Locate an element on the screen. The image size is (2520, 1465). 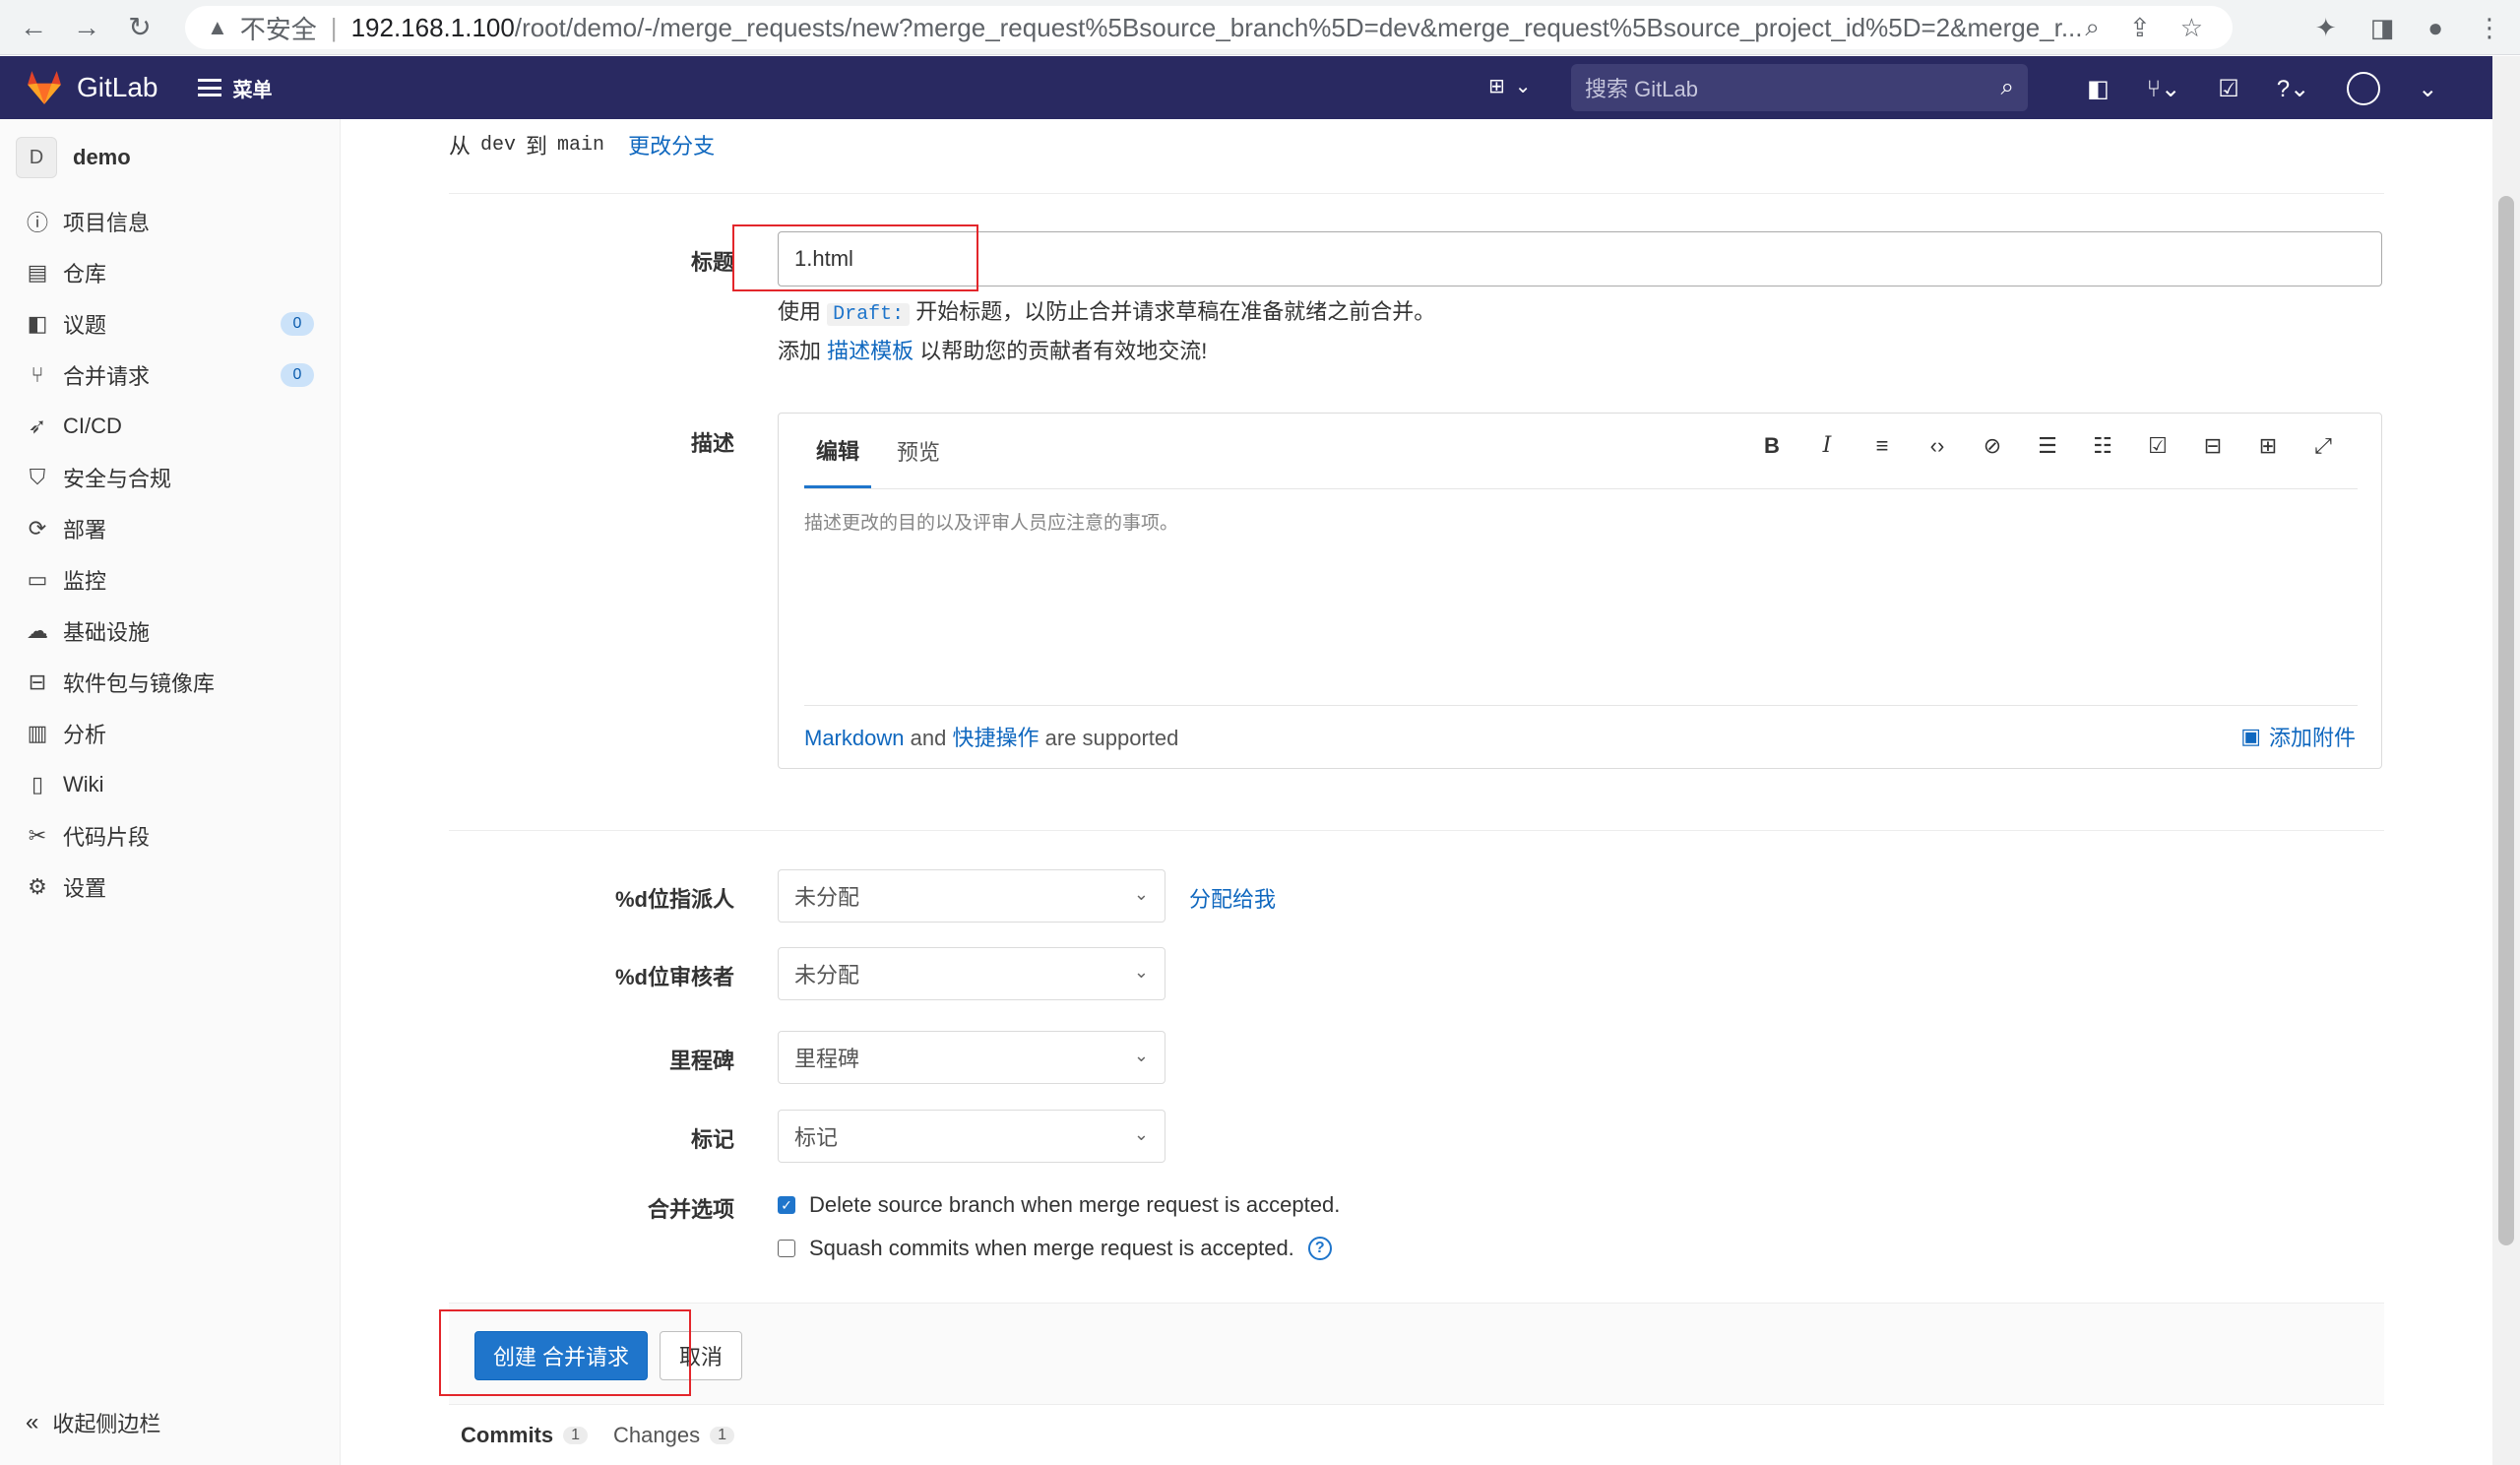
back-icon: ← is located at coordinates (33, 27).